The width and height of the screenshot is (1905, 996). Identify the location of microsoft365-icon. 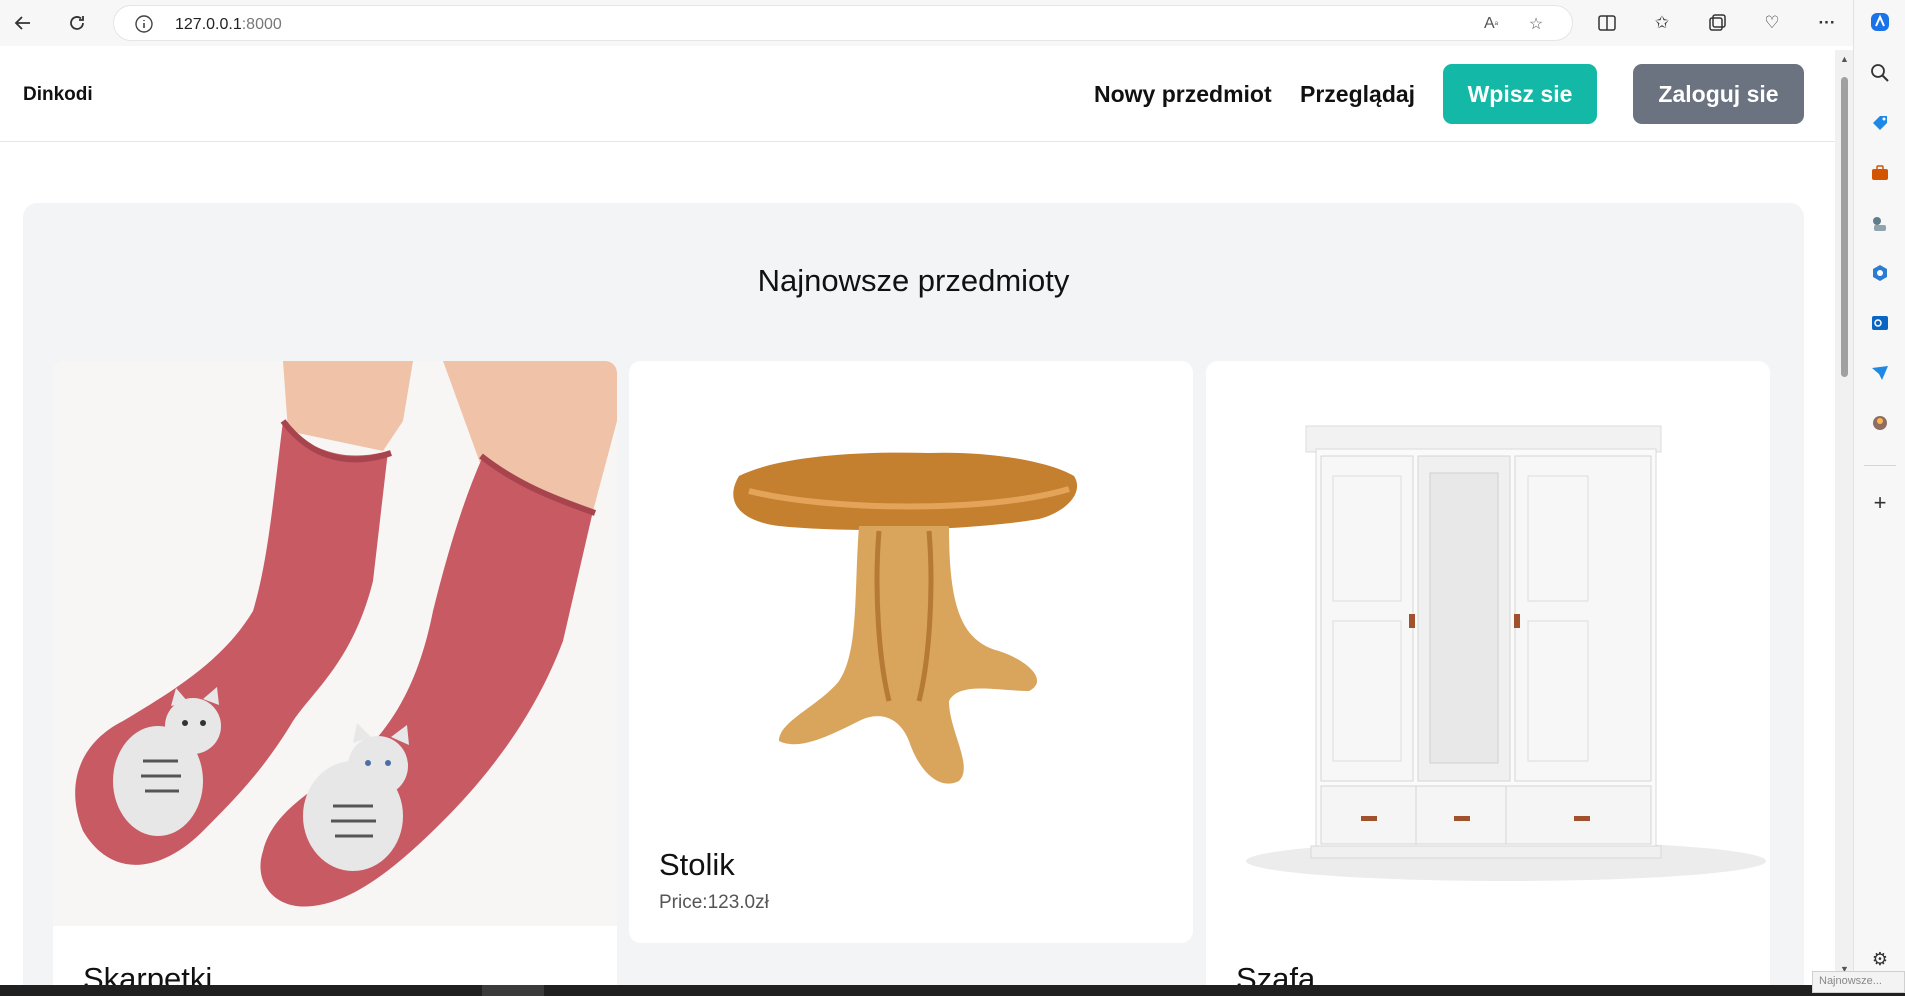
(1880, 273).